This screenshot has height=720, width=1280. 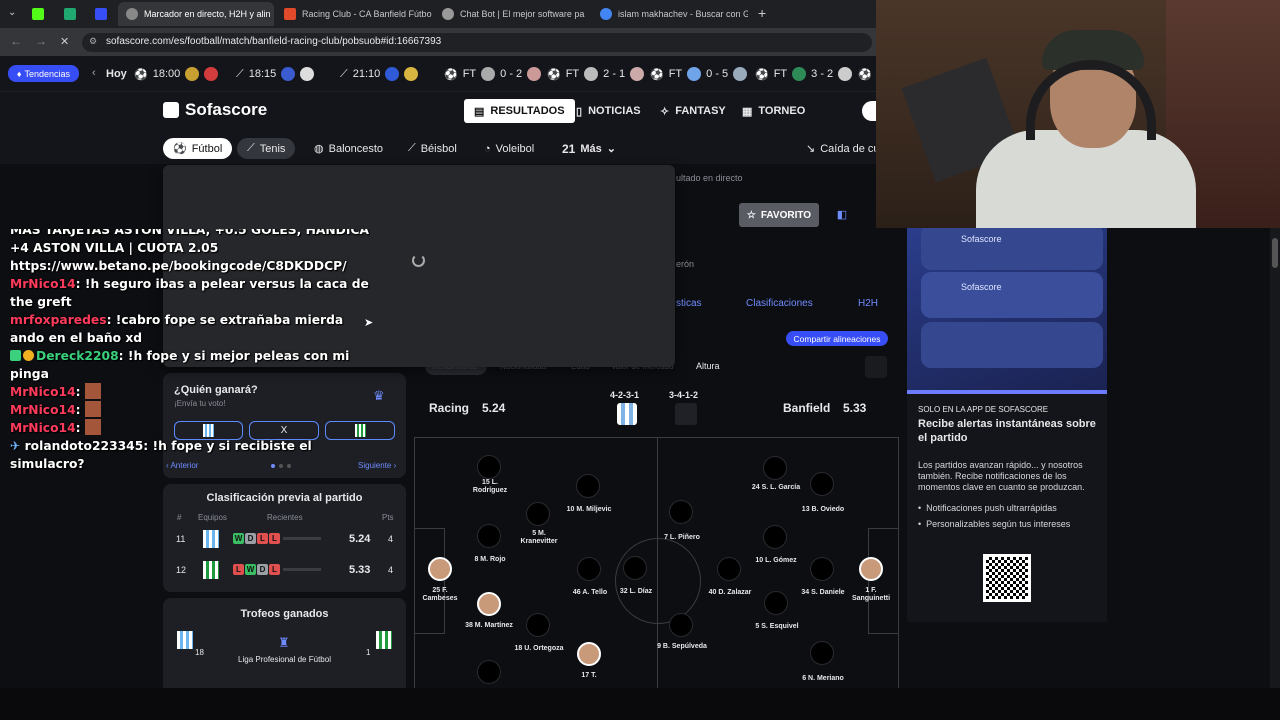 What do you see at coordinates (489, 611) in the screenshot?
I see `player-marker: 38 M. Martínez` at bounding box center [489, 611].